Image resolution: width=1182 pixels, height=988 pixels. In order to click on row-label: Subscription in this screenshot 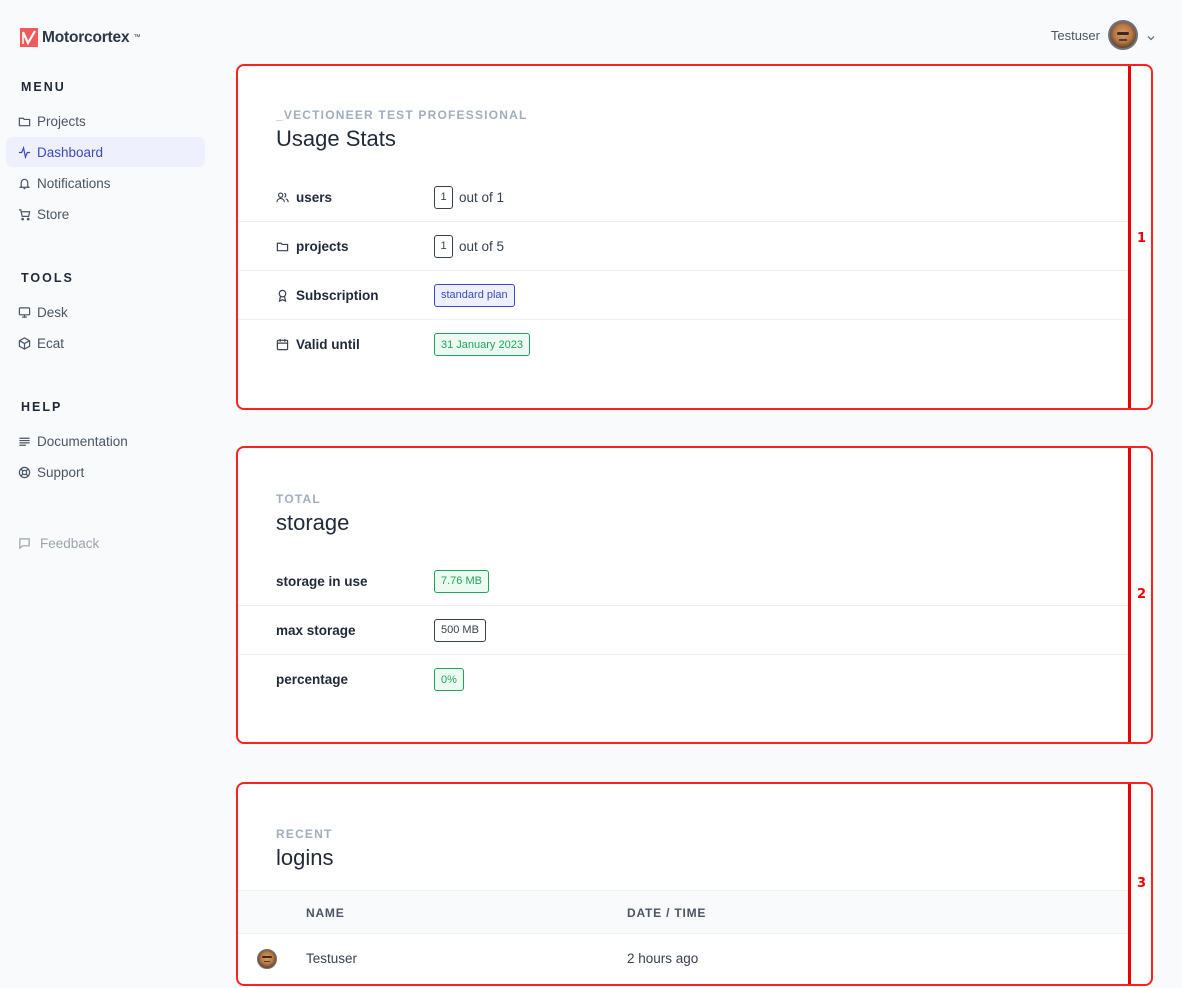, I will do `click(337, 295)`.